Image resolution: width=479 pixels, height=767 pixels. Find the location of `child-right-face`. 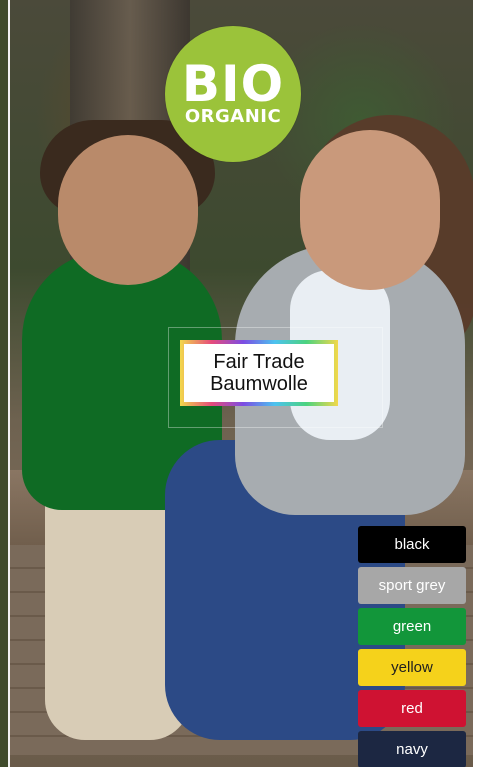

child-right-face is located at coordinates (370, 210).